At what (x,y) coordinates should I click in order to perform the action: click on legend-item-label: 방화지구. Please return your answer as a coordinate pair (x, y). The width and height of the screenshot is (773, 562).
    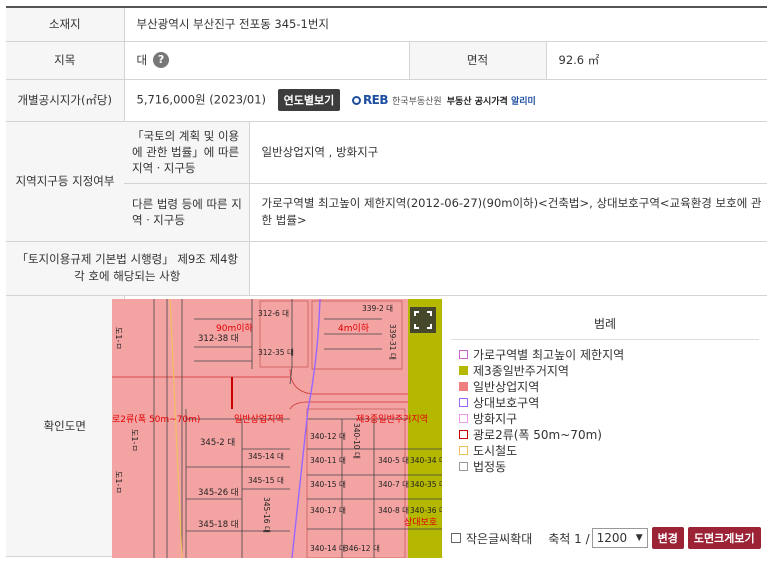
    Looking at the image, I should click on (495, 419).